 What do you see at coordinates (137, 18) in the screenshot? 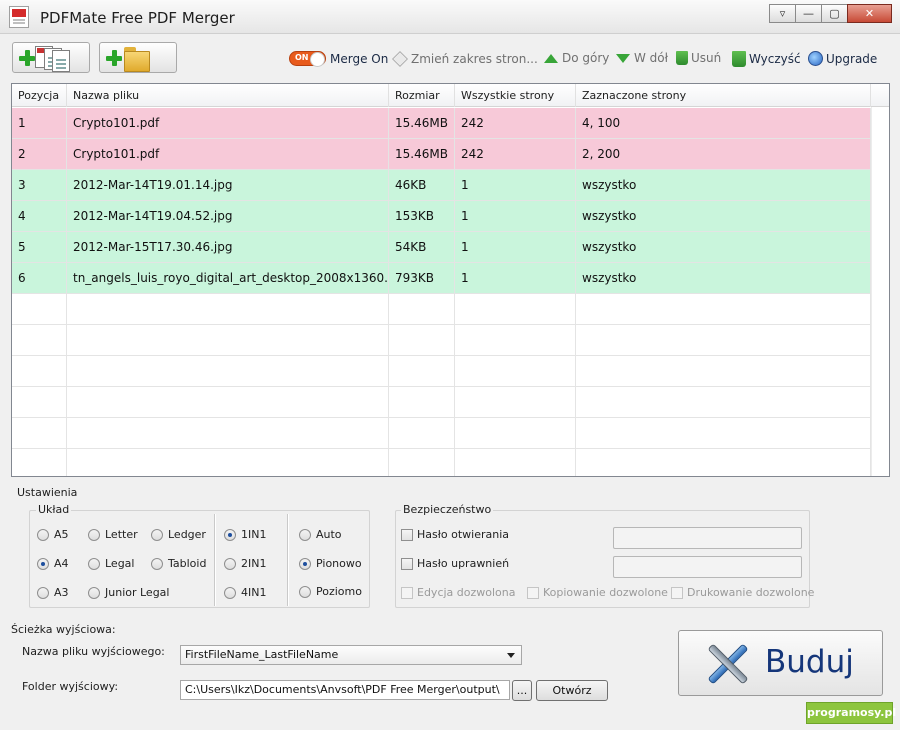
I see `window-title: PDFMate Free PDF Merger` at bounding box center [137, 18].